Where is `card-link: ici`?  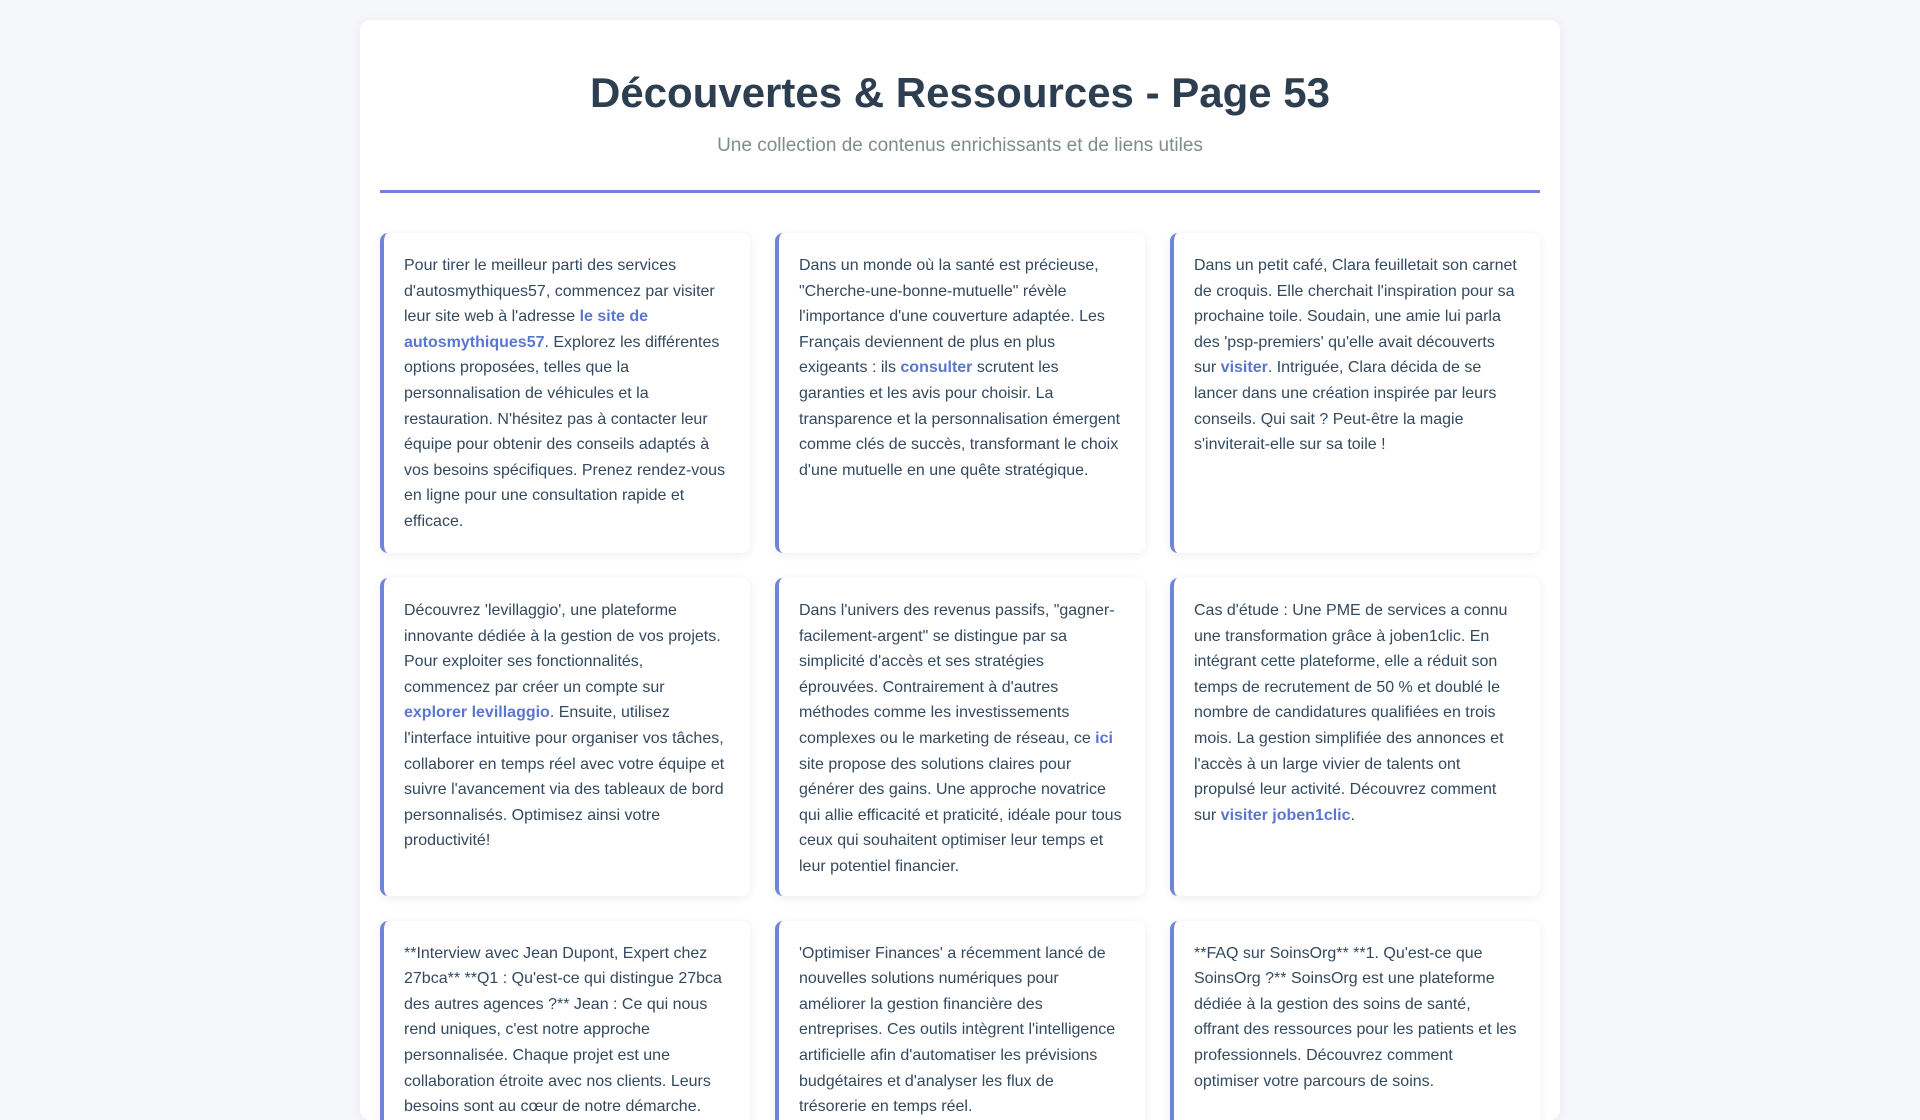
card-link: ici is located at coordinates (1104, 738).